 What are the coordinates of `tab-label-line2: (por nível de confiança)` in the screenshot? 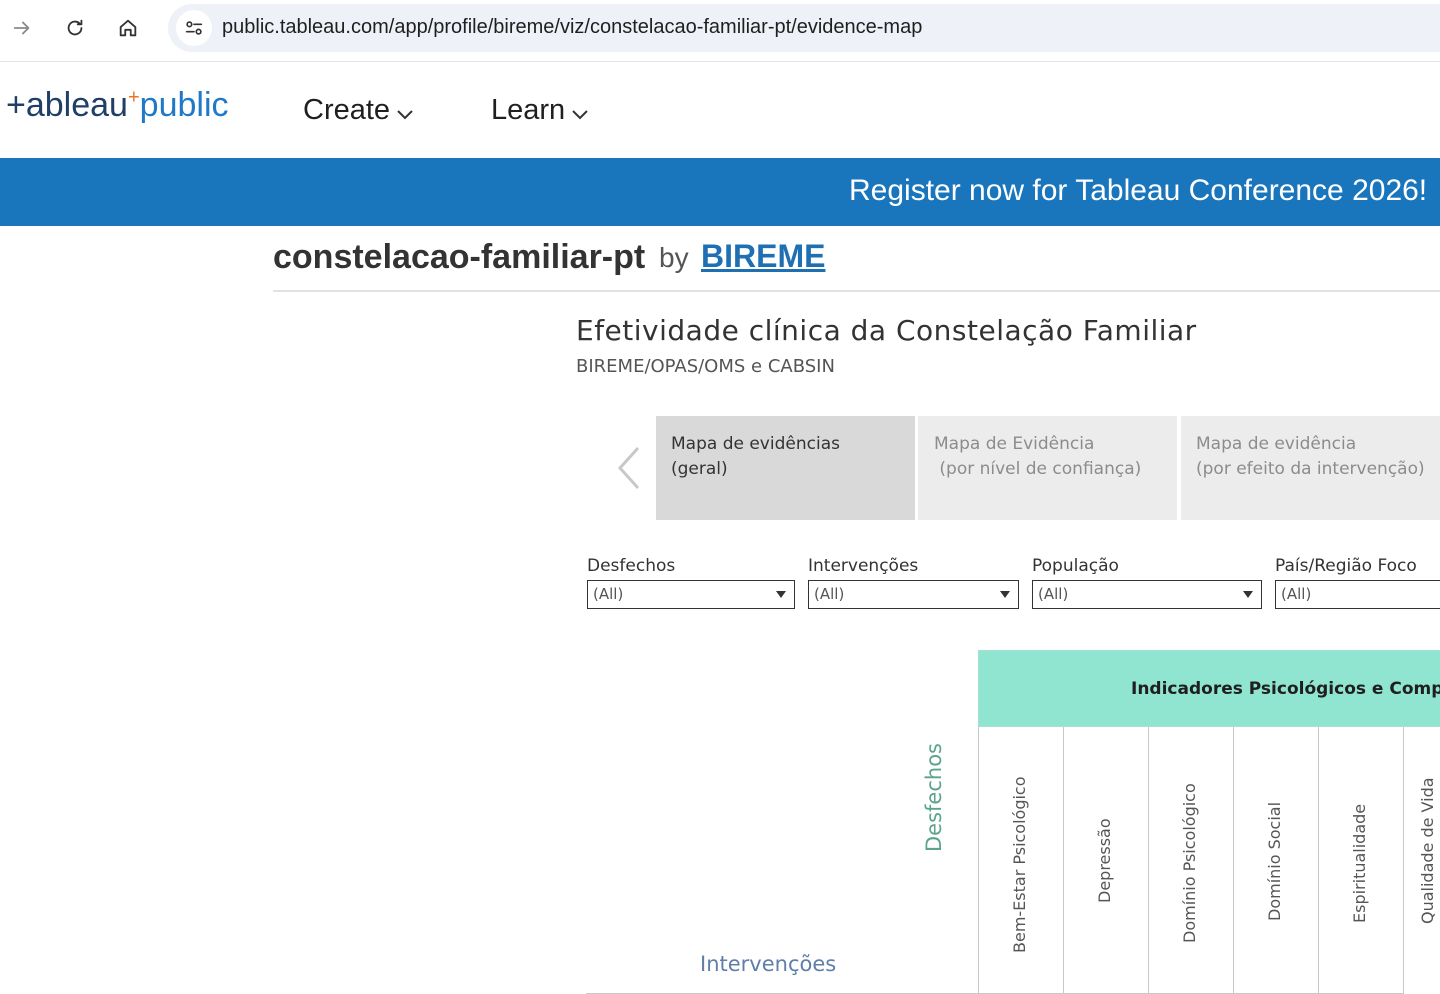 It's located at (1038, 469).